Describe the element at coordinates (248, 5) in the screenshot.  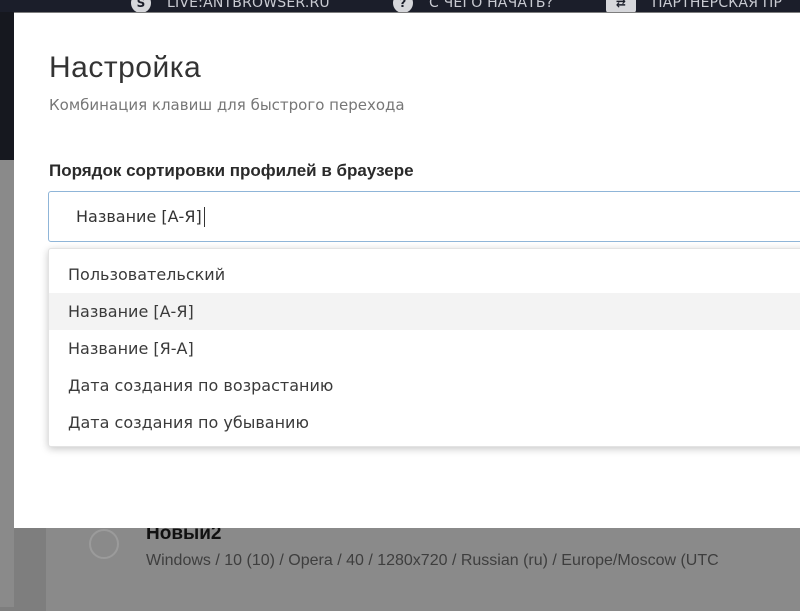
I see `topbar-link-label: LIVE:ANTBROWSER.RU` at that location.